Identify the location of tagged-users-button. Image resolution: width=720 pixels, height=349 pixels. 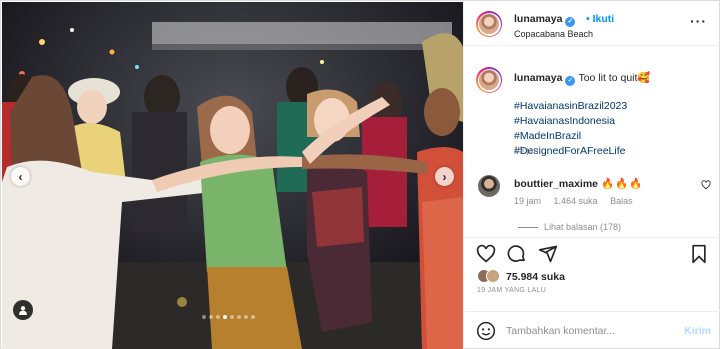
(23, 310).